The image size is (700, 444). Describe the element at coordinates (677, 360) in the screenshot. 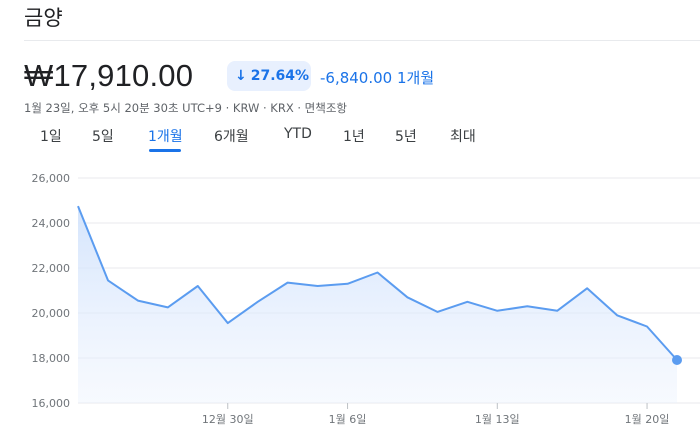

I see `last-price-point` at that location.